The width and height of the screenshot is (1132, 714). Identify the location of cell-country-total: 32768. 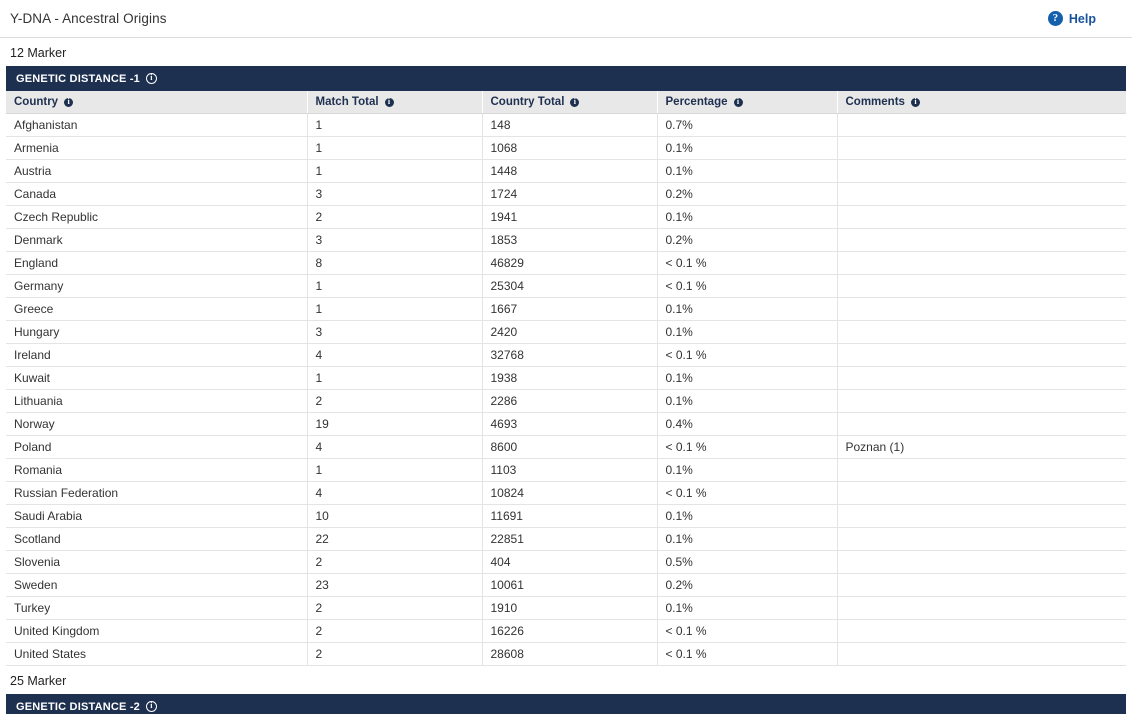
(570, 355).